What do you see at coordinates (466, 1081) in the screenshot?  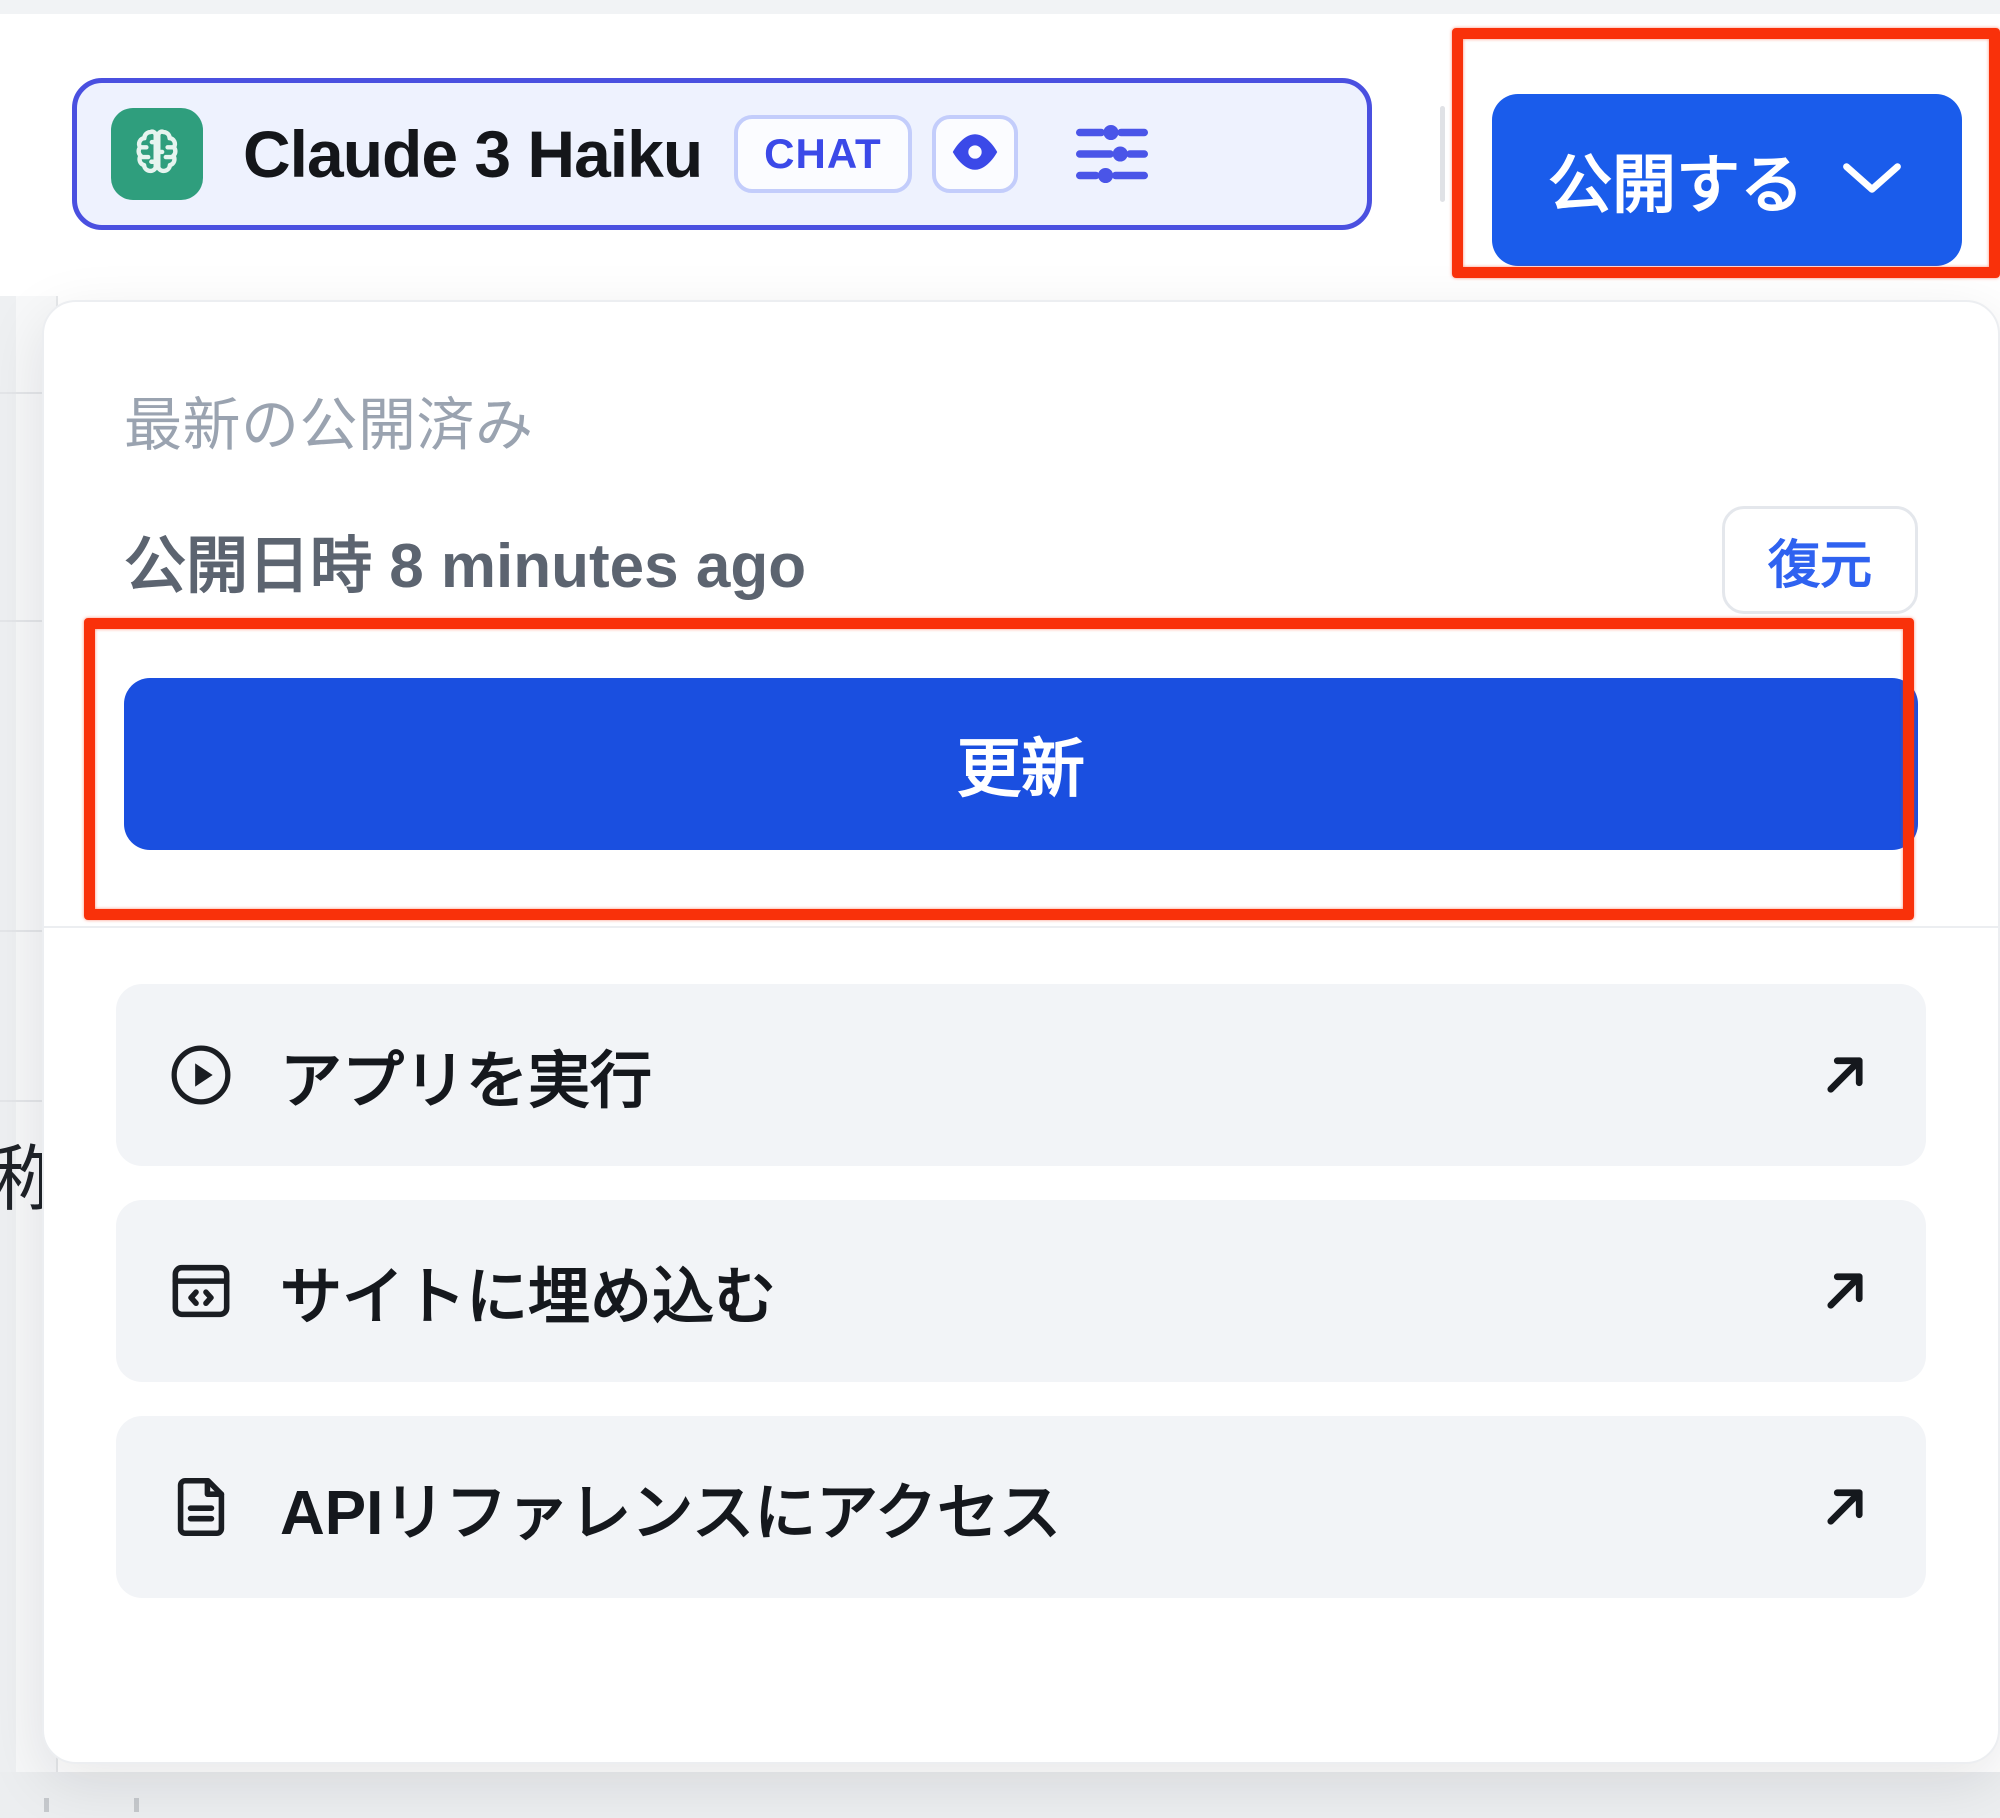 I see `menu-item-label: アプリを実行` at bounding box center [466, 1081].